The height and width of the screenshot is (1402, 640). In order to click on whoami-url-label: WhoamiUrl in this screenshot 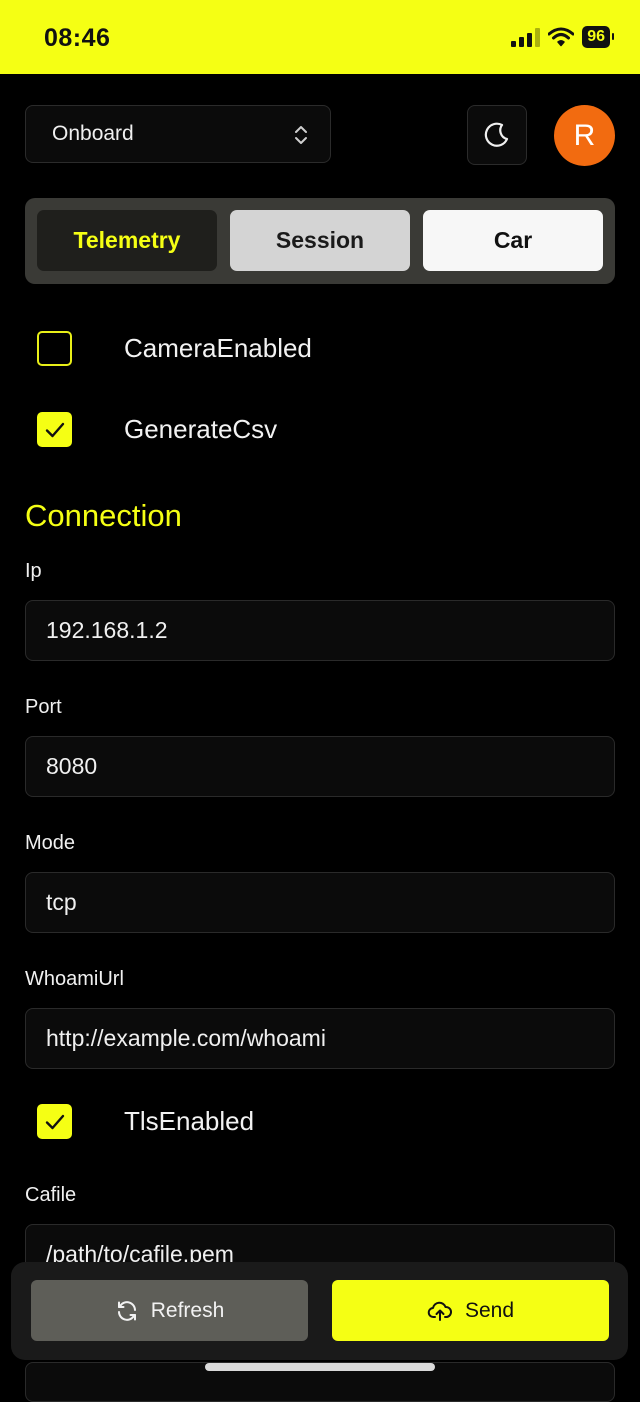, I will do `click(74, 979)`.